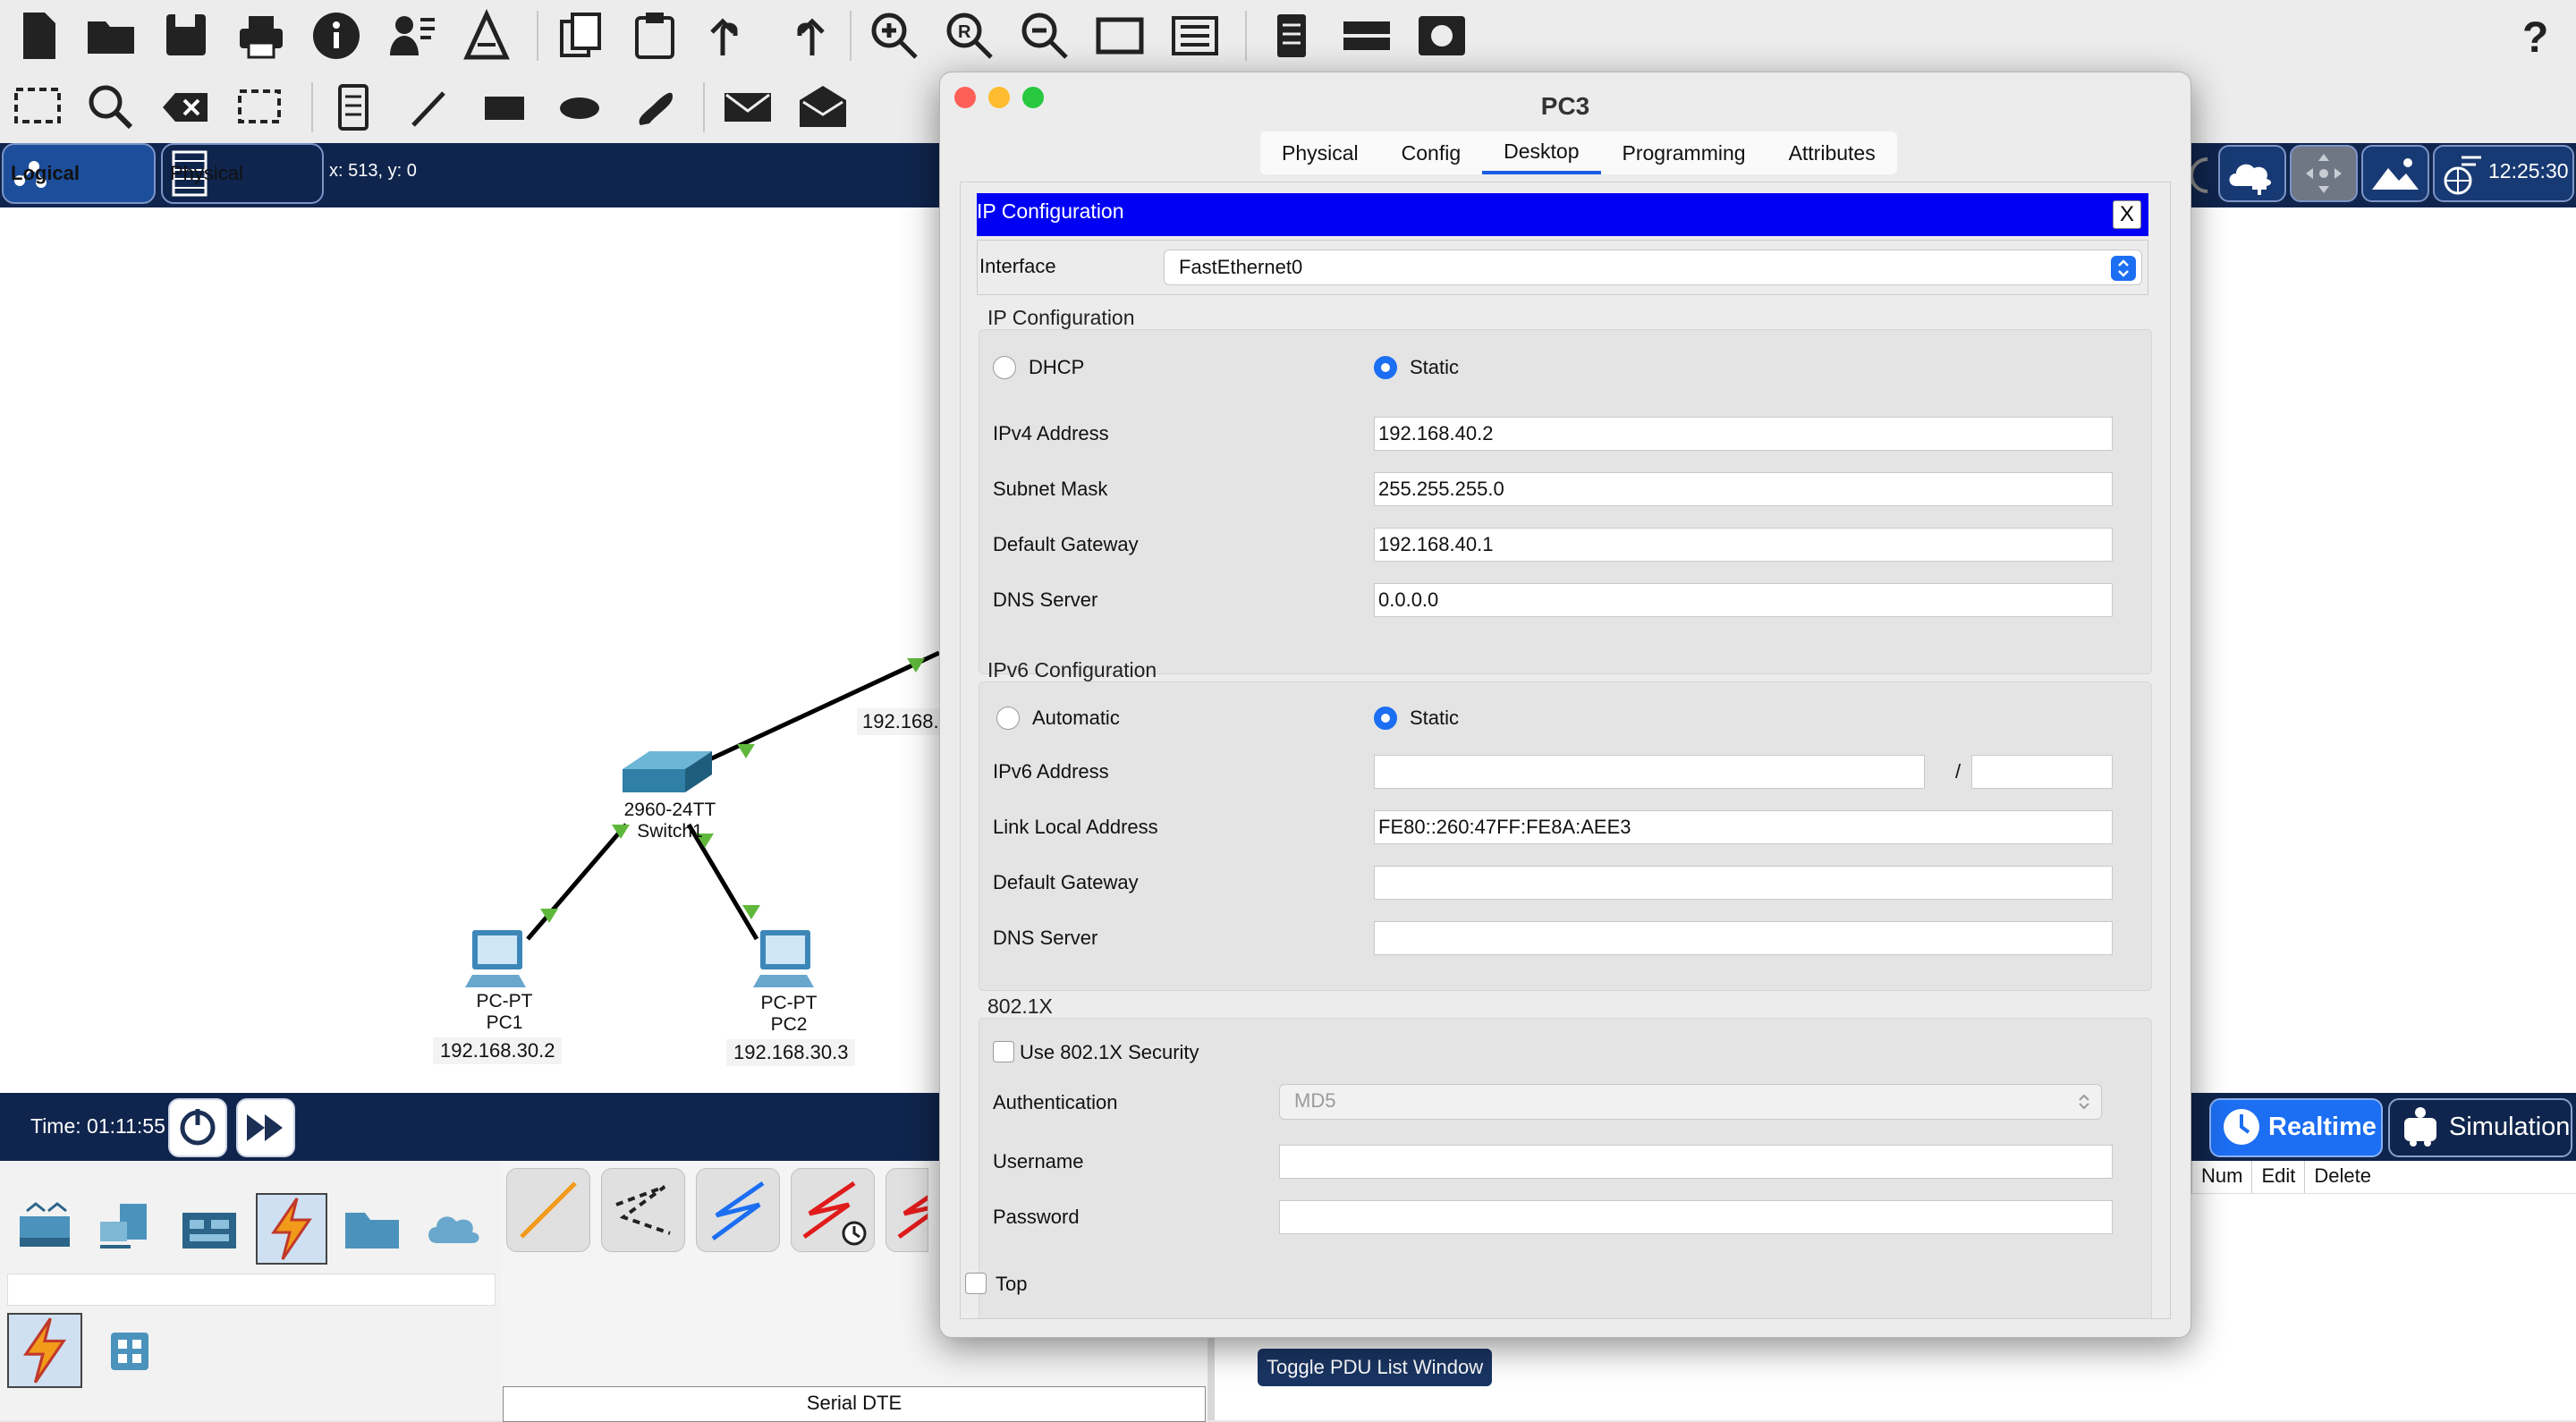 The image size is (2576, 1422). Describe the element at coordinates (495, 958) in the screenshot. I see `pc1-icon` at that location.